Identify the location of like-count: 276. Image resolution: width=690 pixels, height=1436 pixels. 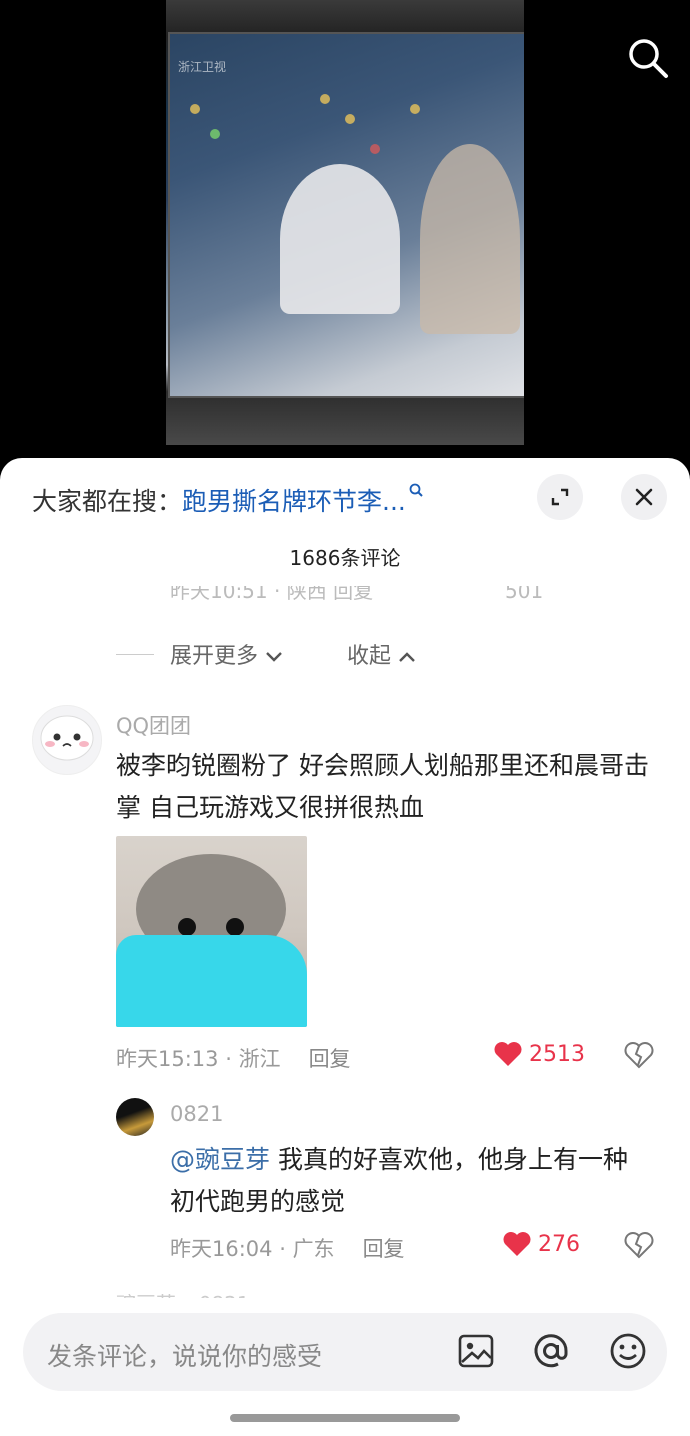
(559, 1244).